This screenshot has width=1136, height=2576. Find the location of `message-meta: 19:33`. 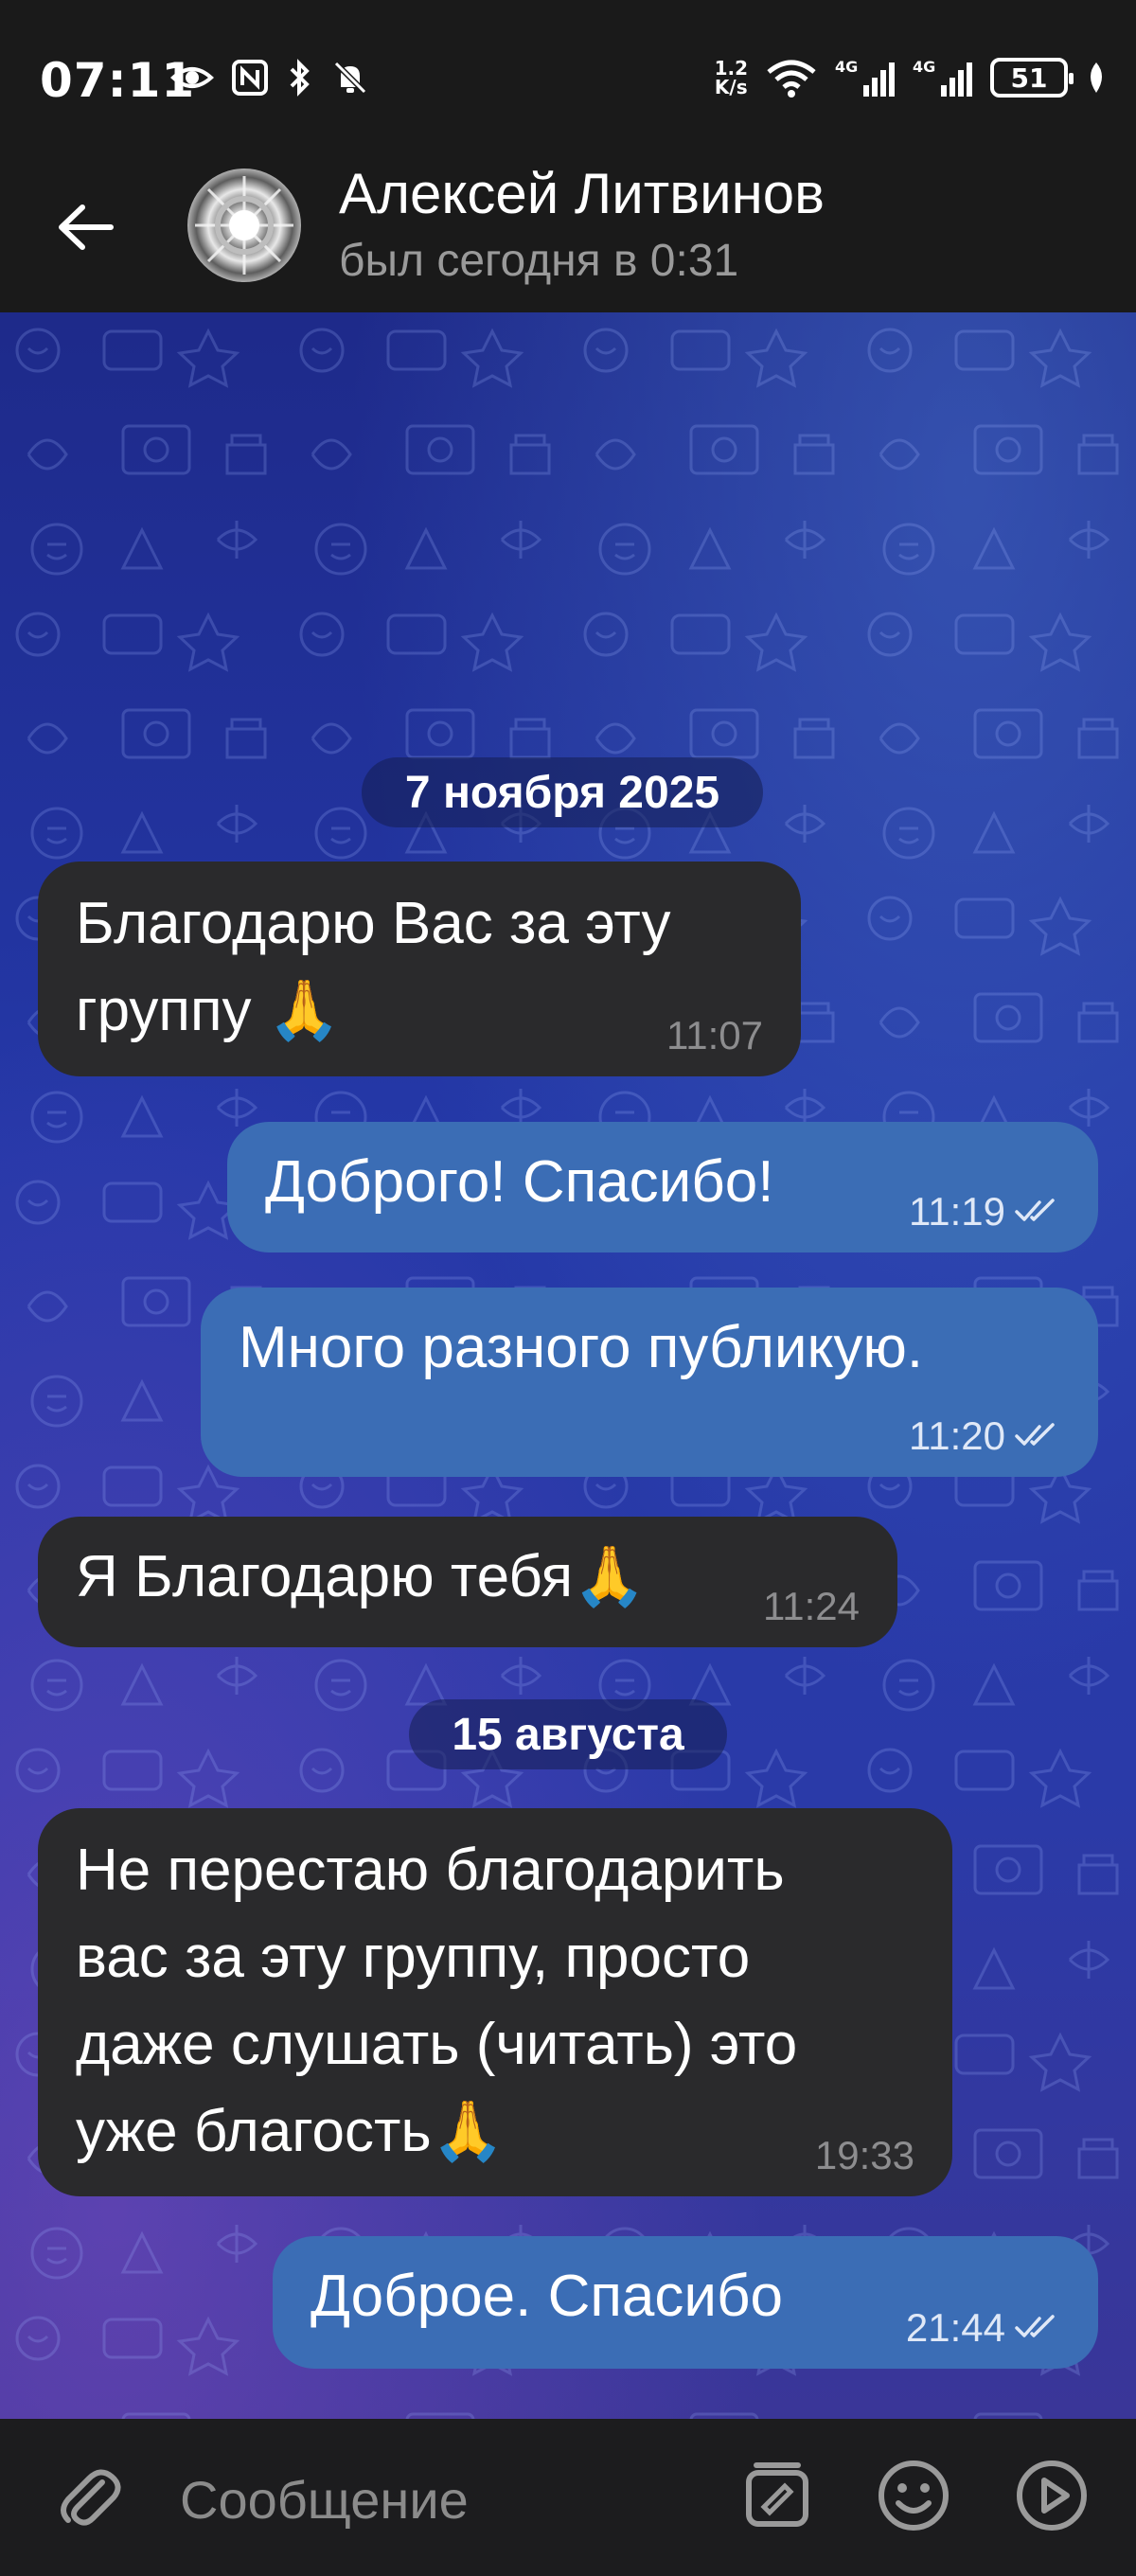

message-meta: 19:33 is located at coordinates (864, 2155).